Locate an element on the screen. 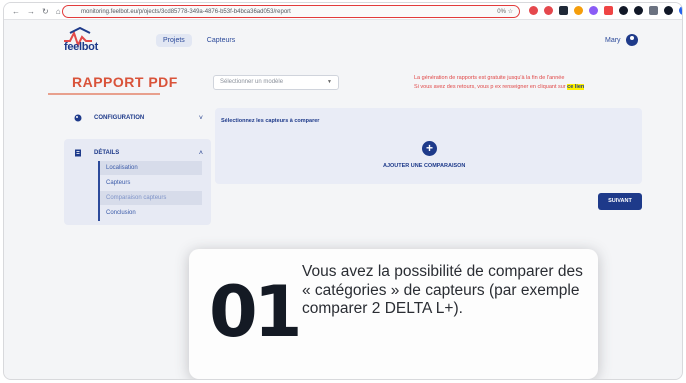 The width and height of the screenshot is (686, 383). sidebar-item-configuration: CONFIGURATION ˅ is located at coordinates (137, 118).